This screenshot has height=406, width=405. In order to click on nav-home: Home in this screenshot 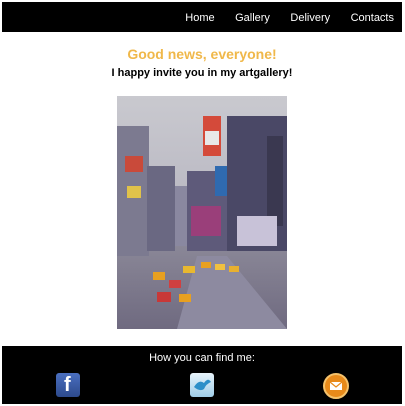, I will do `click(199, 18)`.